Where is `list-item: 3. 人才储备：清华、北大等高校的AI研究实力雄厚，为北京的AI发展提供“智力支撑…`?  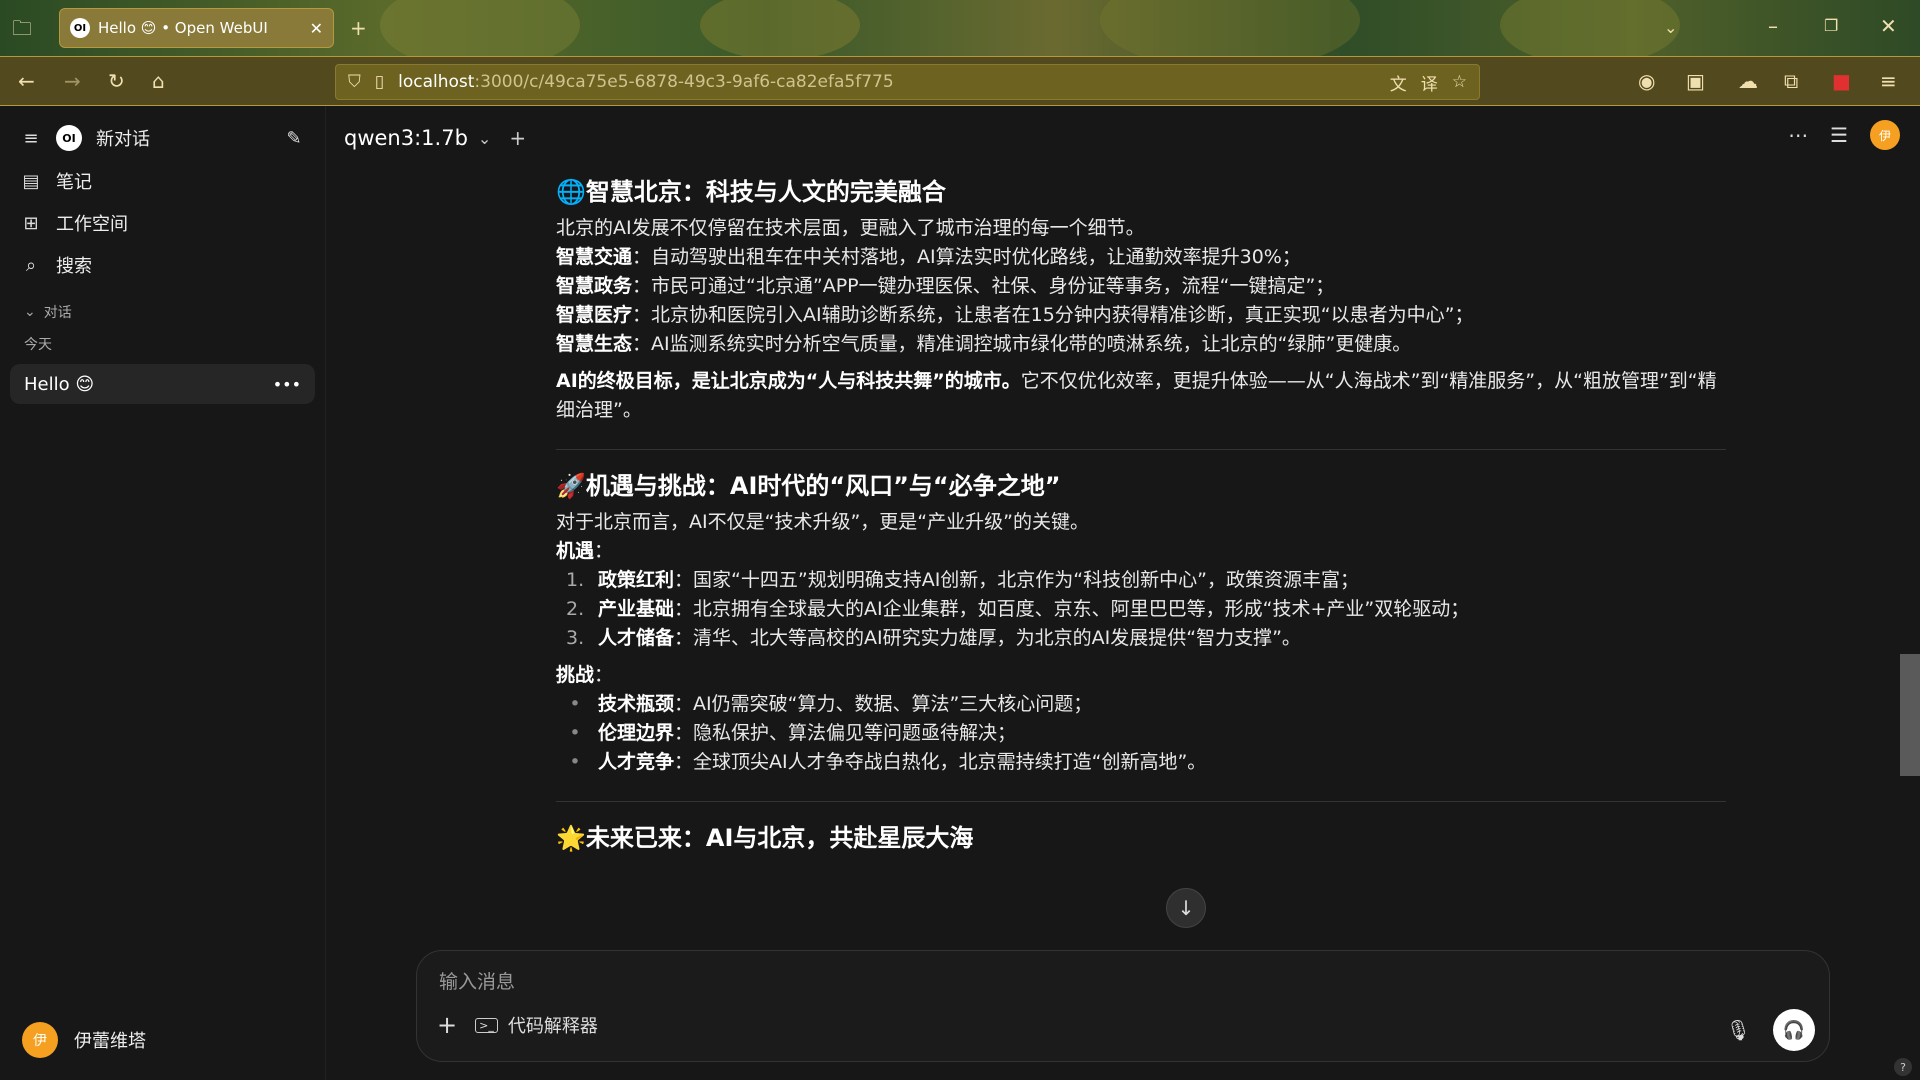 list-item: 3. 人才储备：清华、北大等高校的AI研究实力雄厚，为北京的AI发展提供“智力支撑… is located at coordinates (1146, 638).